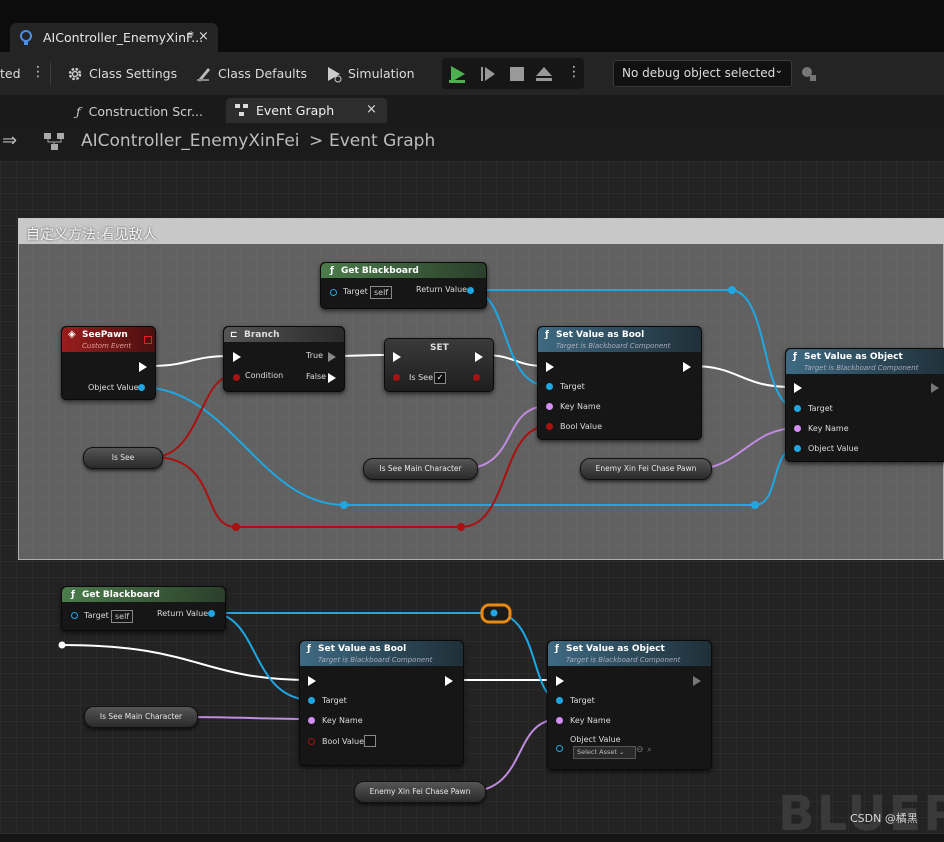 This screenshot has width=944, height=842. I want to click on delegate-pin, so click(148, 340).